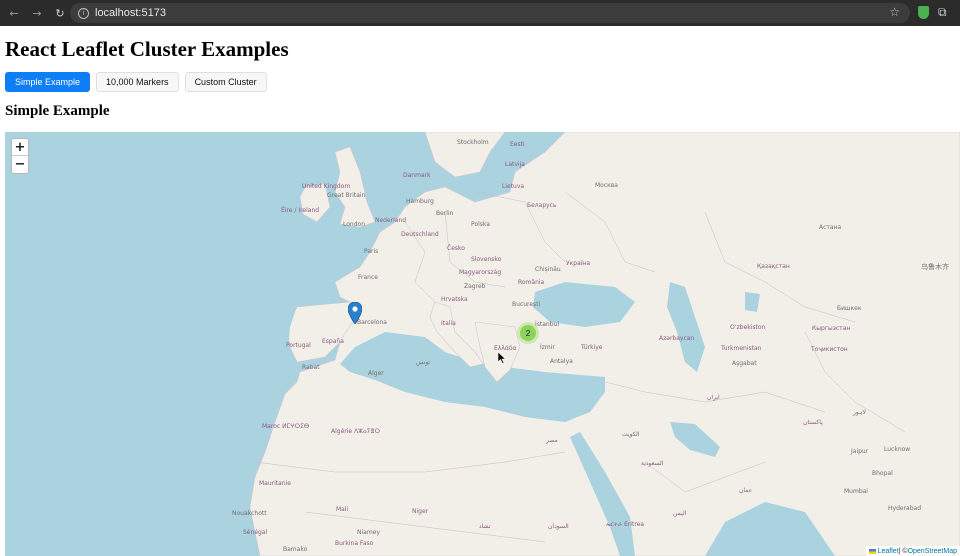 The width and height of the screenshot is (960, 556). What do you see at coordinates (20, 147) in the screenshot?
I see `zoom-in-button: +` at bounding box center [20, 147].